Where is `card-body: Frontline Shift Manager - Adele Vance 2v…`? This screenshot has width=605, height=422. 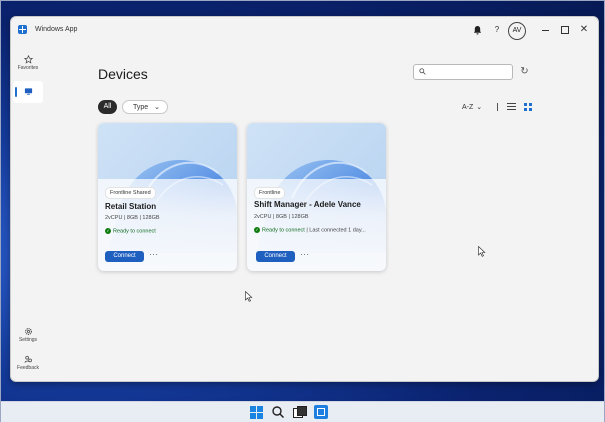 card-body: Frontline Shift Manager - Adele Vance 2v… is located at coordinates (316, 225).